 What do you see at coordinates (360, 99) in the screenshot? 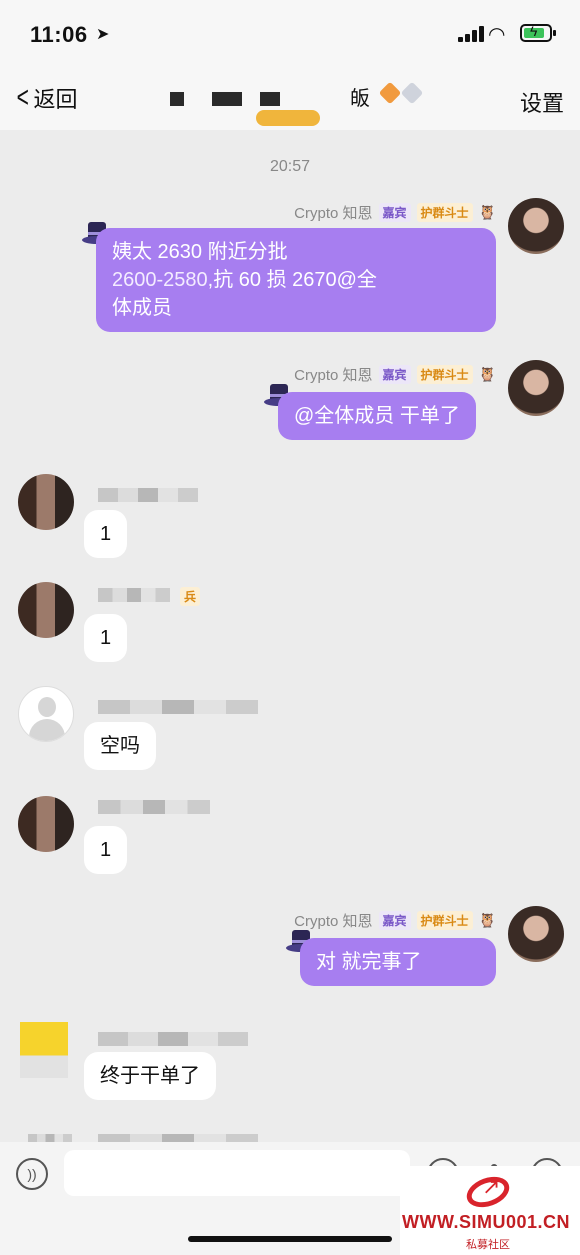
I see `group-title-char: 皈` at bounding box center [360, 99].